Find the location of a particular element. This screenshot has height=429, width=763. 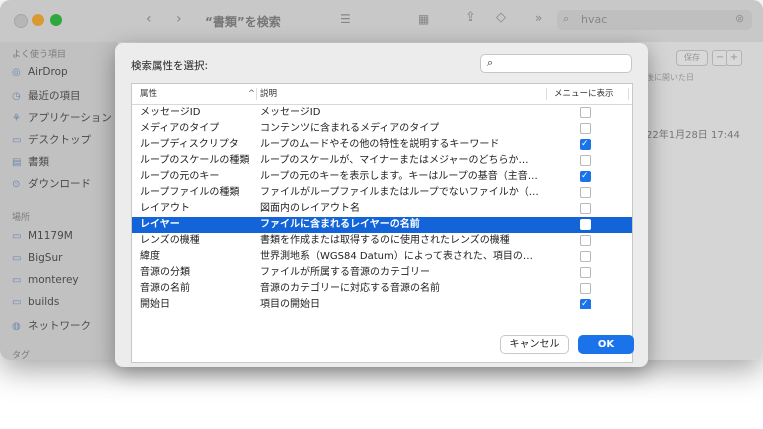

table-row: 音源の分類 ファイルが所属する音源のカテゴリー is located at coordinates (382, 273).